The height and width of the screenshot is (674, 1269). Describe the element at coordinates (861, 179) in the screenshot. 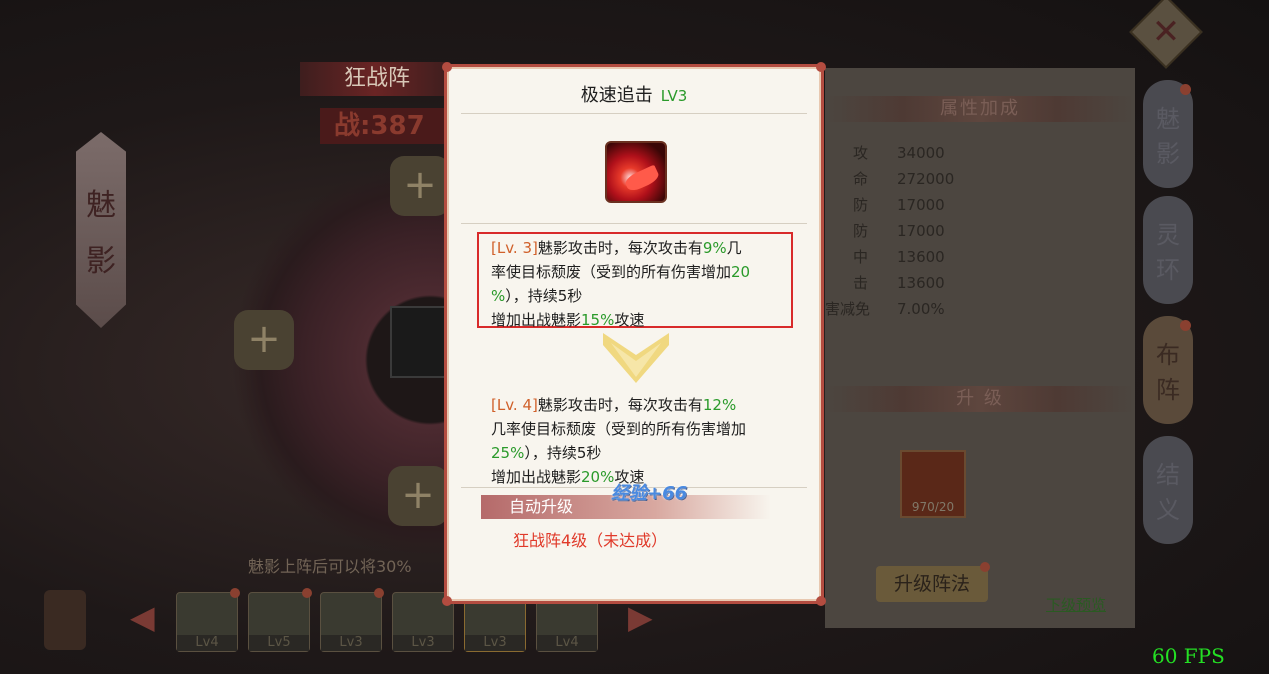

I see `stat-key: 命` at that location.